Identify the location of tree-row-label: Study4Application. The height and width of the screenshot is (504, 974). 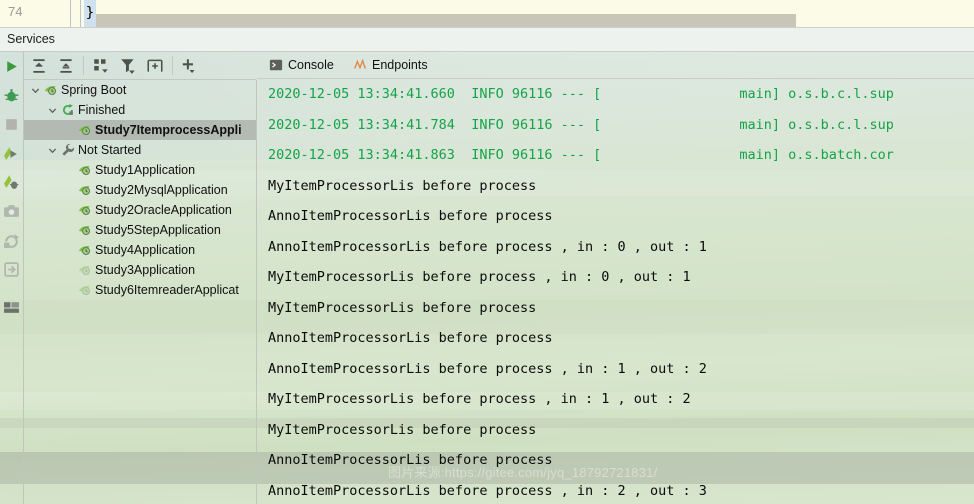
(145, 250).